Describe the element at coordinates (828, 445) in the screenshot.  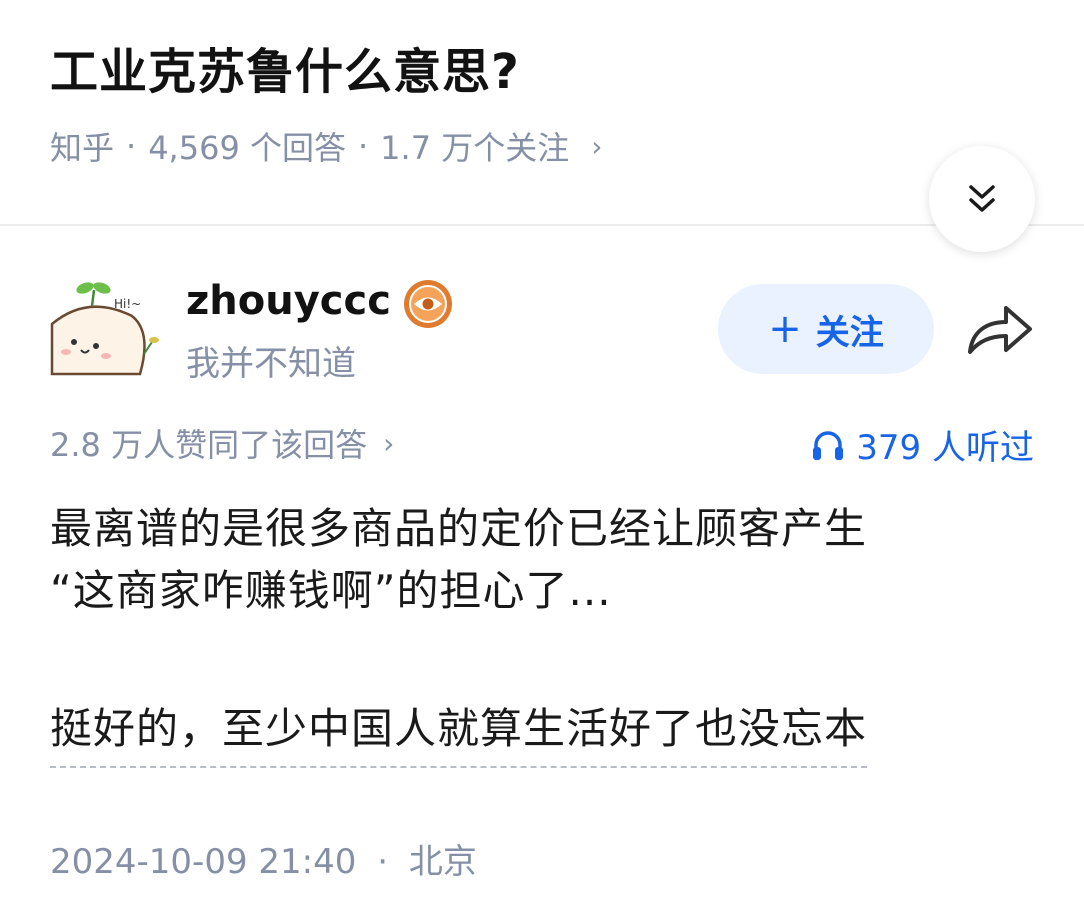
I see `headphones-icon` at that location.